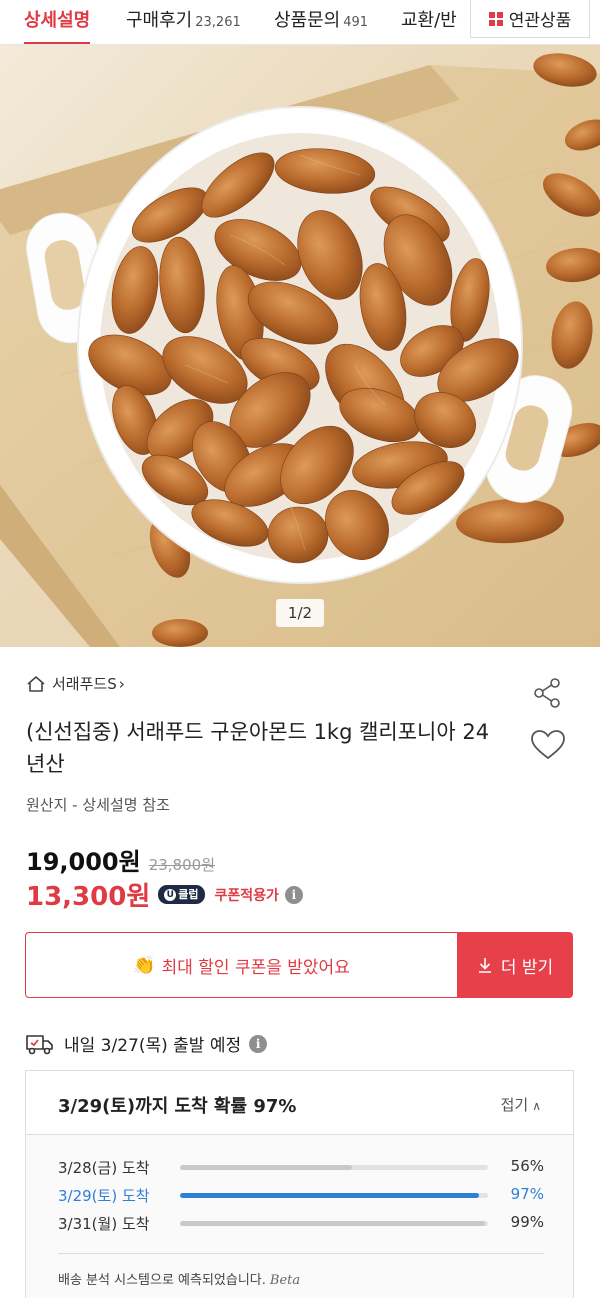 This screenshot has width=600, height=1298. I want to click on probability-row: 3/31(월) 도착 99%, so click(301, 1224).